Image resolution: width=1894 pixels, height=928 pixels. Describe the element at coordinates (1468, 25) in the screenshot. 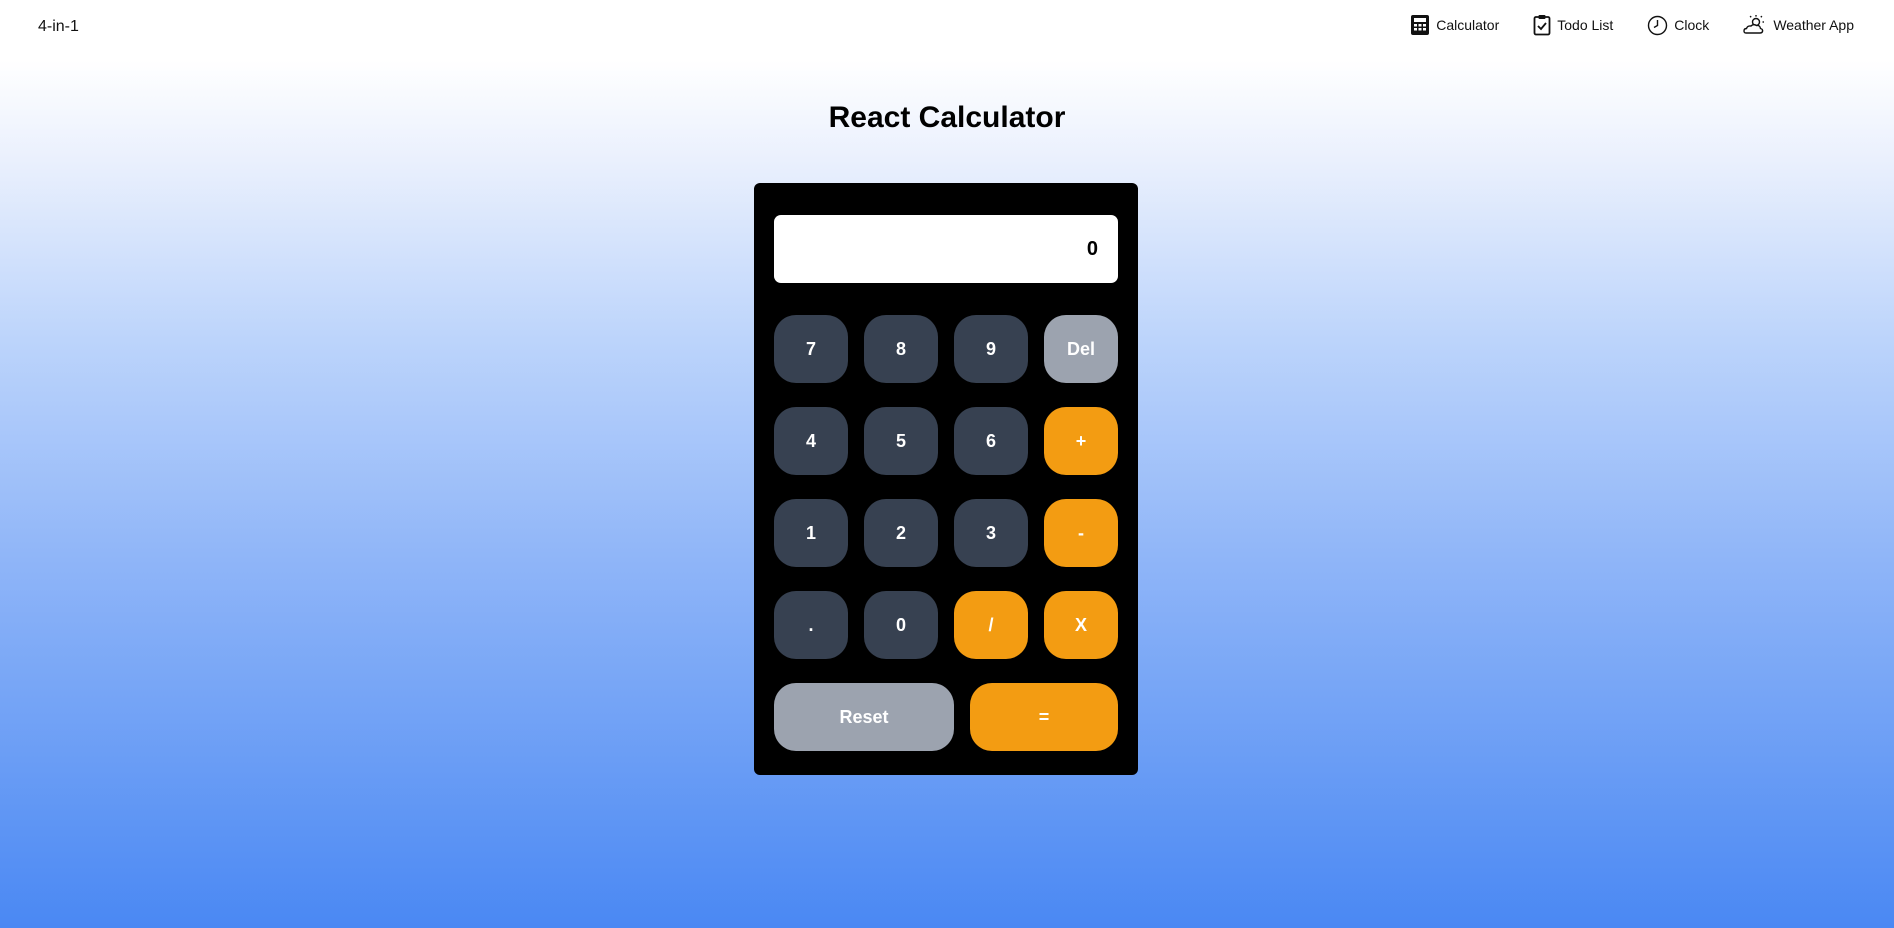

I see `nav-item-label: Calculator` at that location.